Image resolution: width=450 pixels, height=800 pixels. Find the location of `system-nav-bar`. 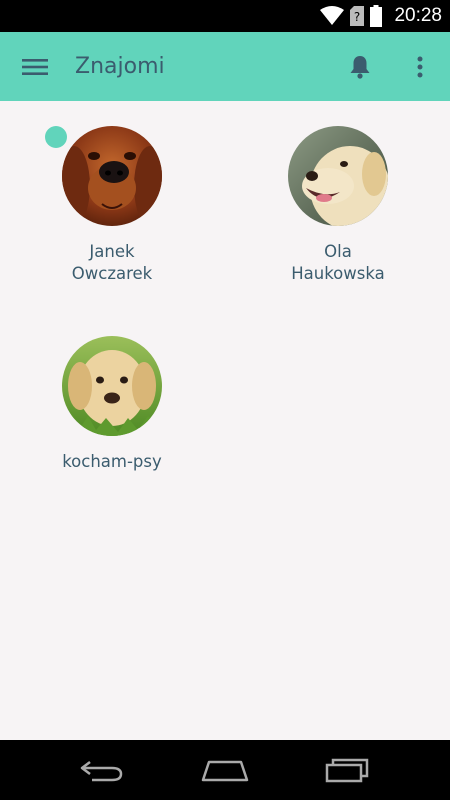

system-nav-bar is located at coordinates (225, 770).